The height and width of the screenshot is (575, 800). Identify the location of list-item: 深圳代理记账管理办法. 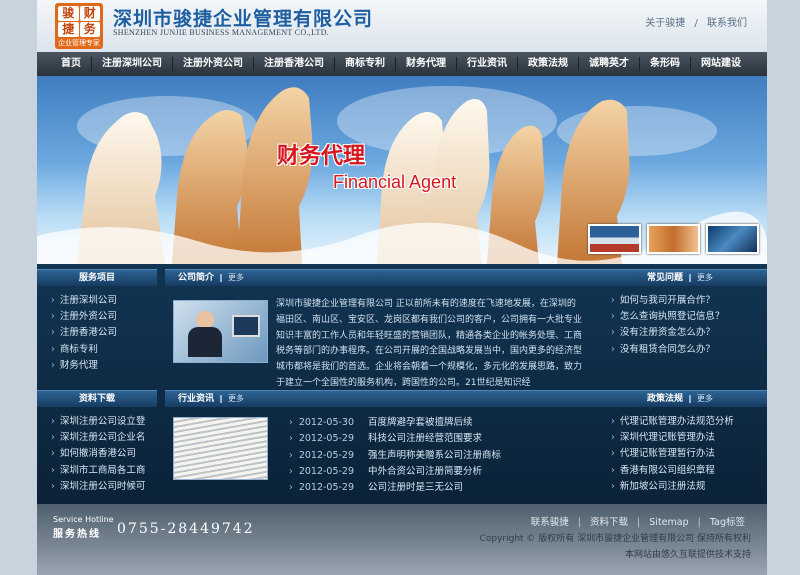
(689, 438).